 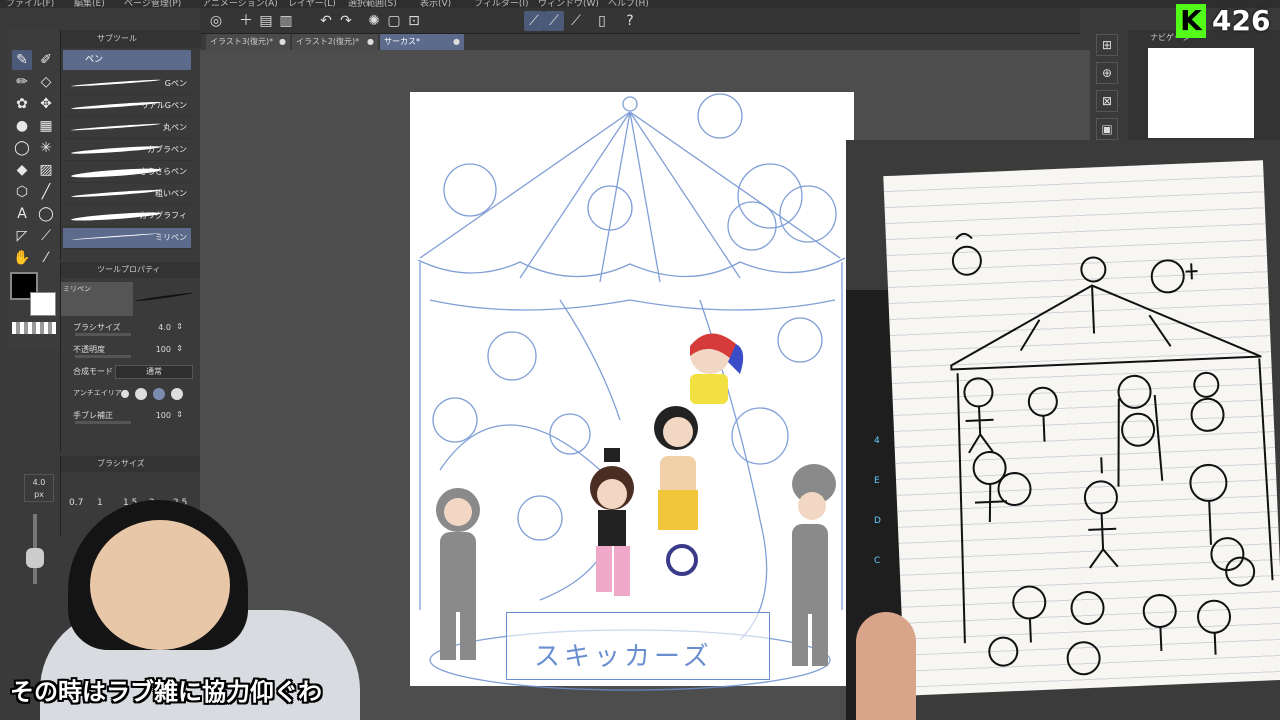 I want to click on viewer-count: 426, so click(x=1241, y=20).